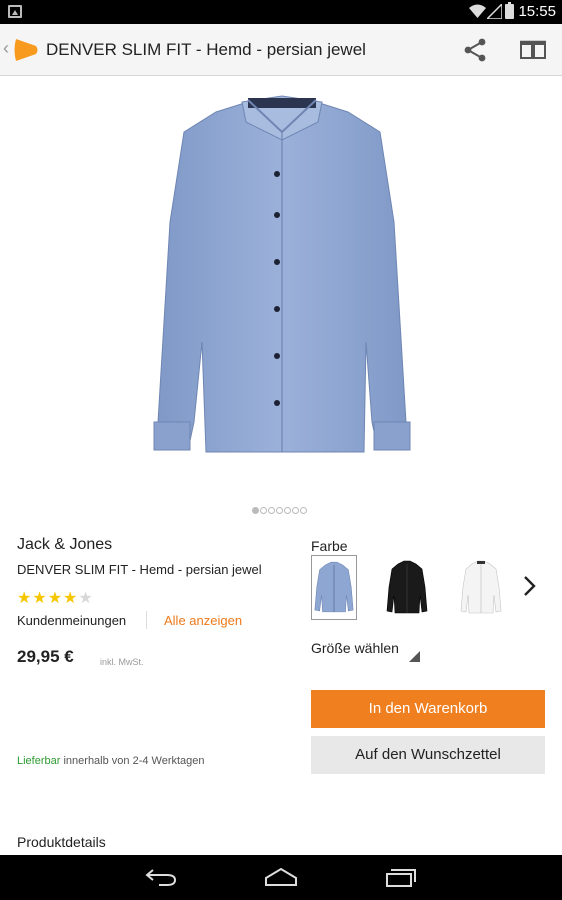 Image resolution: width=562 pixels, height=900 pixels. What do you see at coordinates (26, 50) in the screenshot?
I see `zalando-logo-icon` at bounding box center [26, 50].